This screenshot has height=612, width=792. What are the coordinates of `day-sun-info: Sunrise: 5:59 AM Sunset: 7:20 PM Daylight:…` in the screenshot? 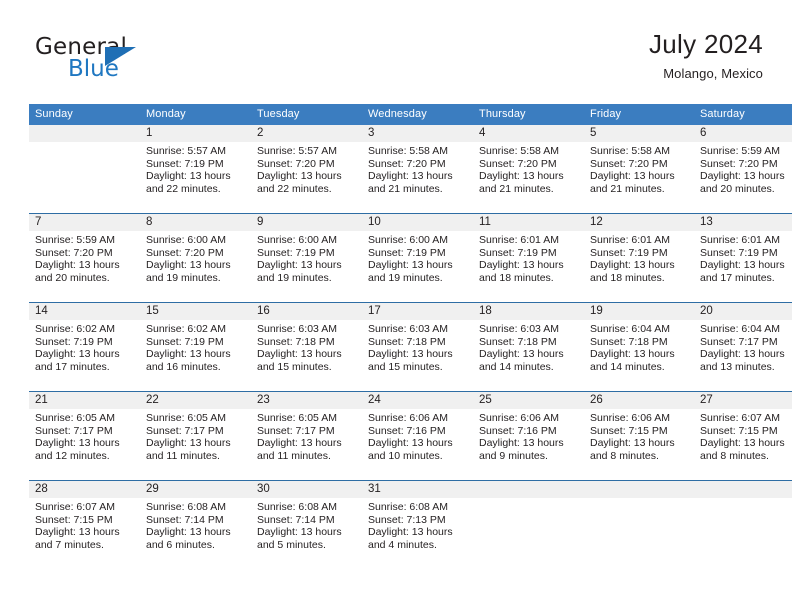 It's located at (84, 257).